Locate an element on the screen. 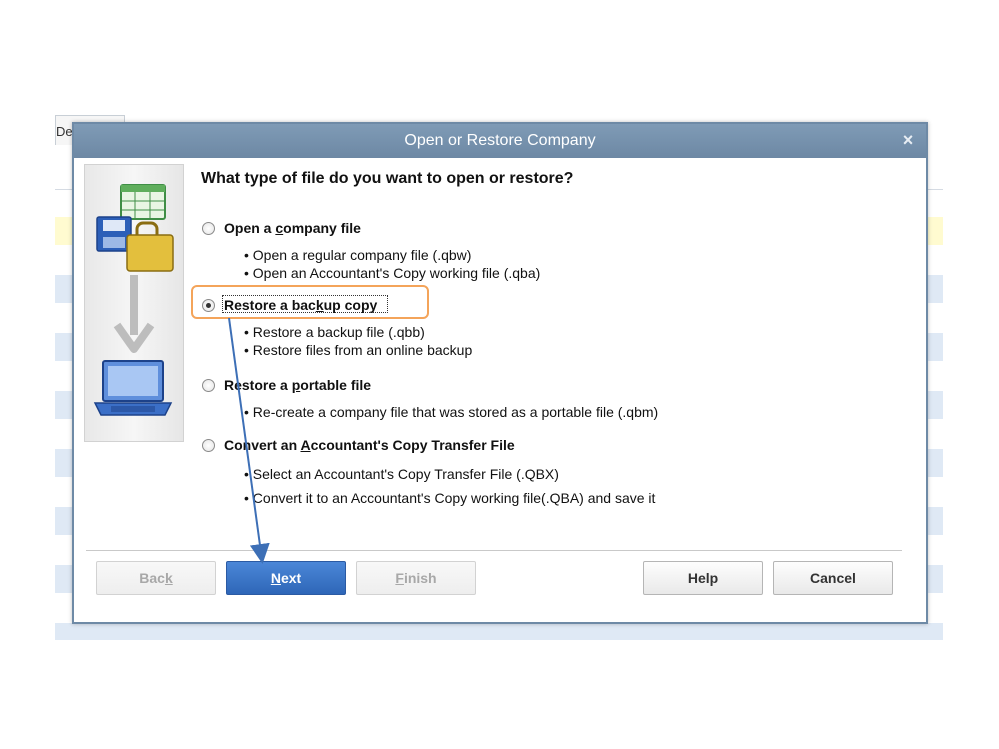  annotation-arrow-line is located at coordinates (249, 440).